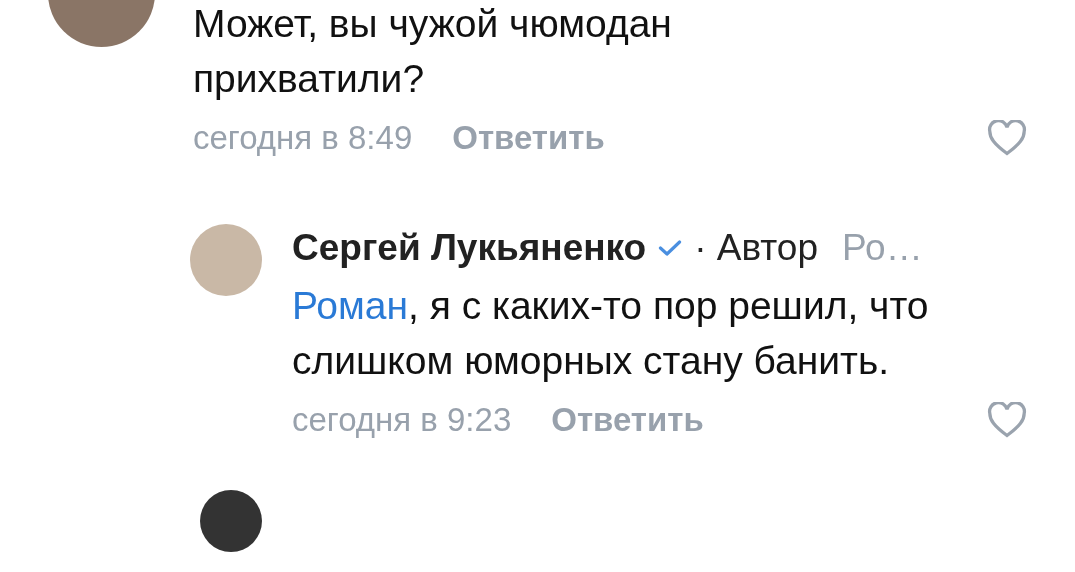 This screenshot has height=572, width=1075. Describe the element at coordinates (469, 248) in the screenshot. I see `author-name: Сергей Лукьяненко` at that location.